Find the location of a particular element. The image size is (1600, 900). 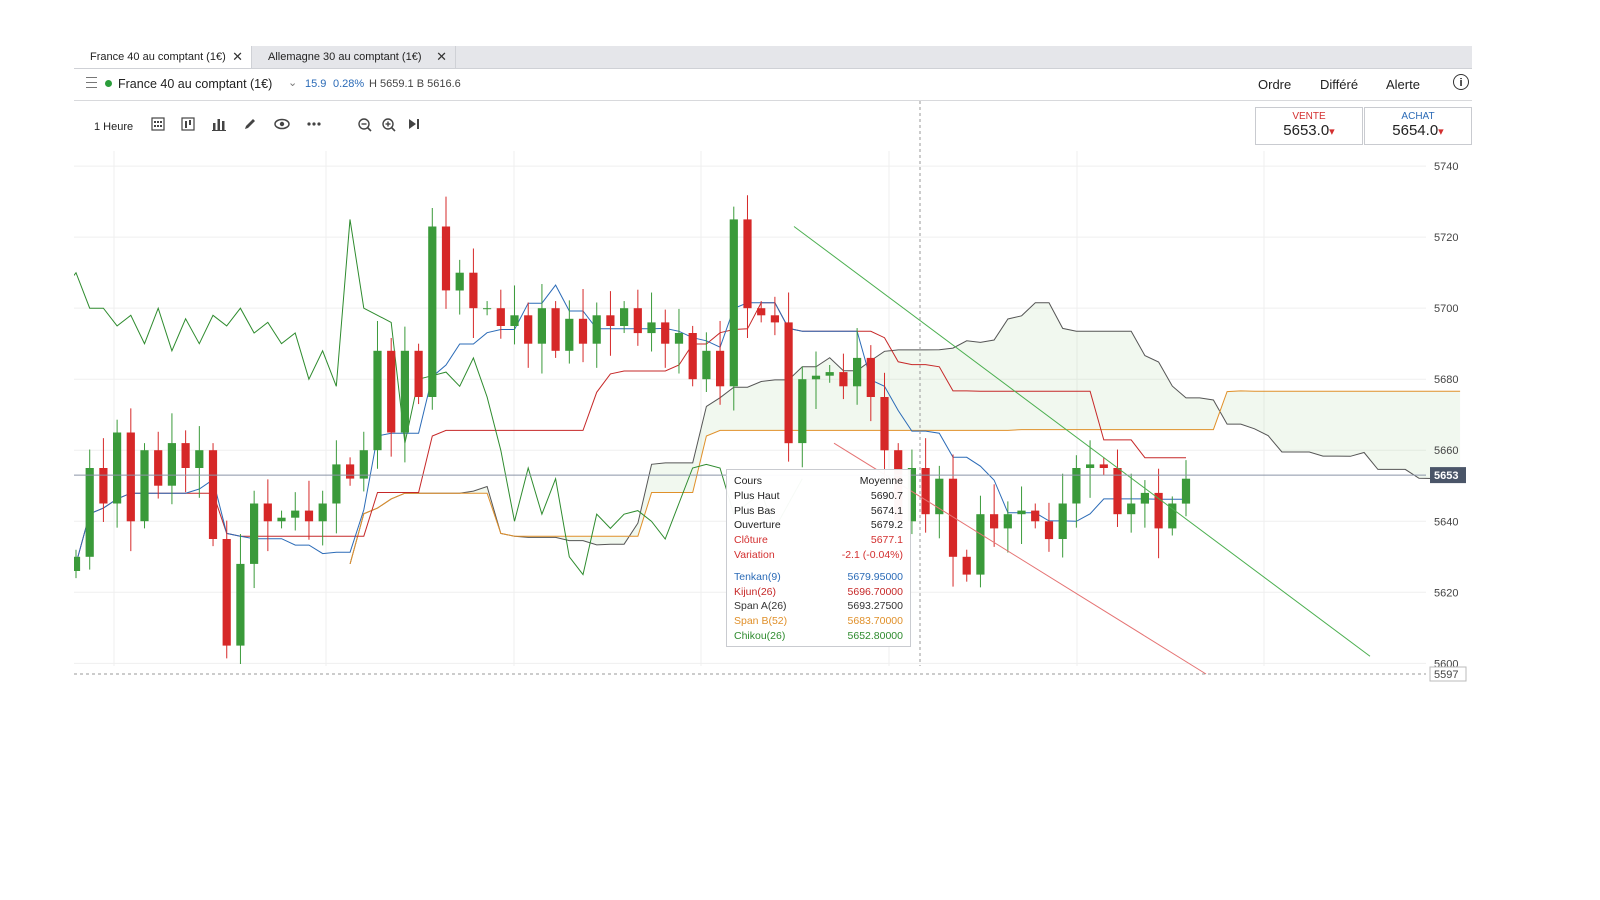

sell-button: VENTE 5653.0▾ is located at coordinates (1309, 126).